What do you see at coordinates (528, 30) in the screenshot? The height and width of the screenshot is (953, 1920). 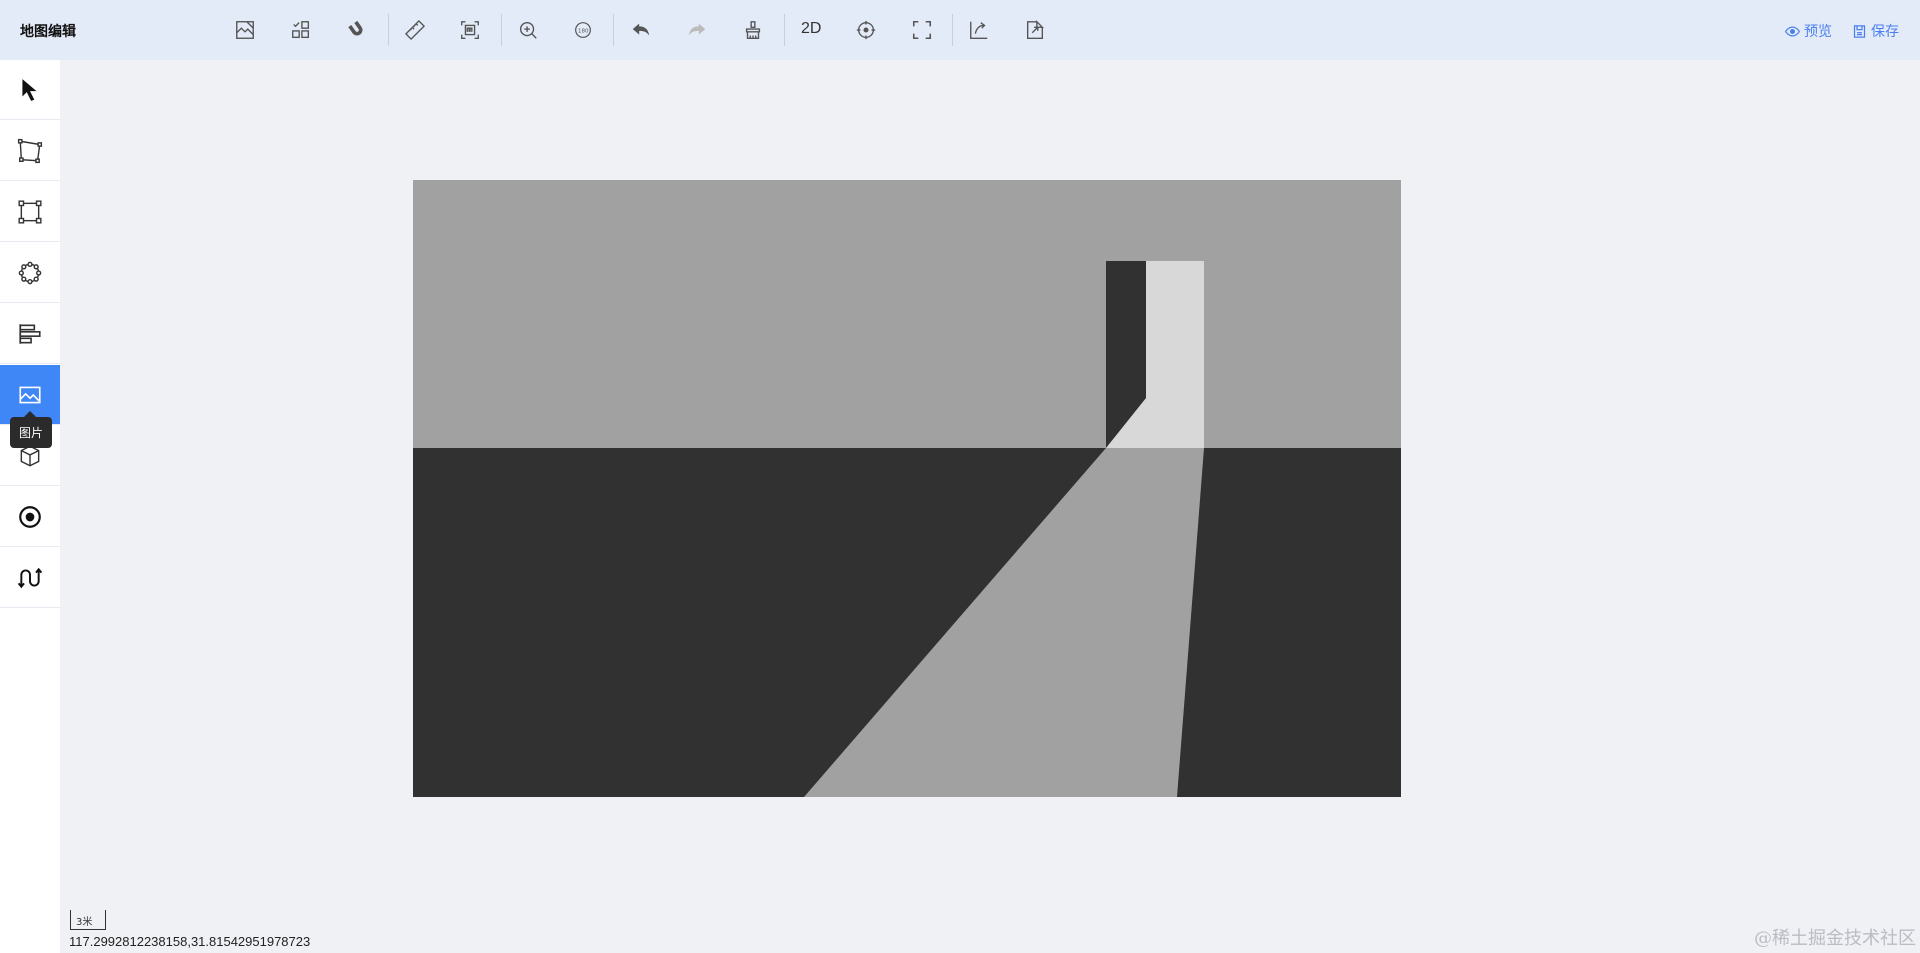 I see `zoom-in-icon` at bounding box center [528, 30].